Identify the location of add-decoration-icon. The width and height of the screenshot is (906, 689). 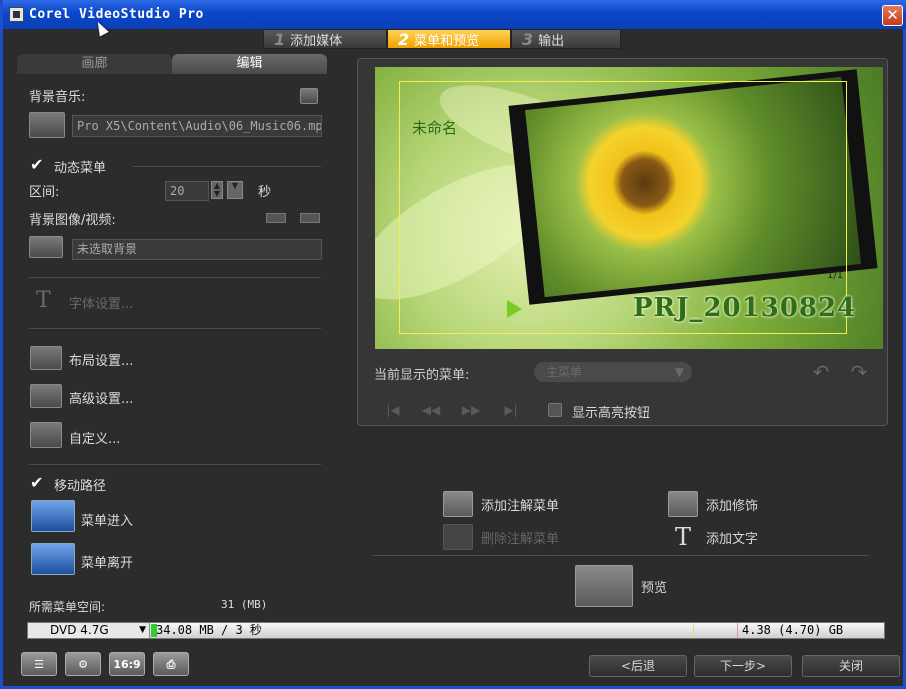
(683, 504).